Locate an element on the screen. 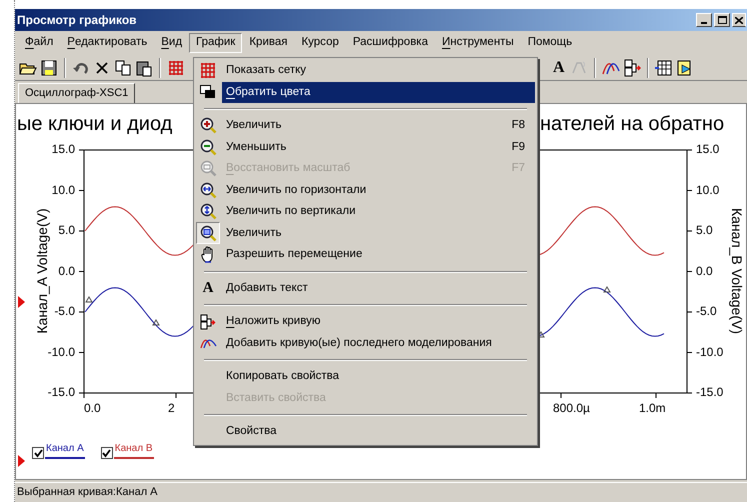  add-curves-icon is located at coordinates (208, 343).